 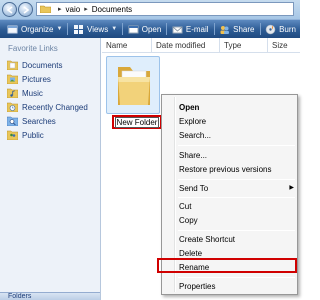 I want to click on menu-item-cut: Cut, so click(x=236, y=206).